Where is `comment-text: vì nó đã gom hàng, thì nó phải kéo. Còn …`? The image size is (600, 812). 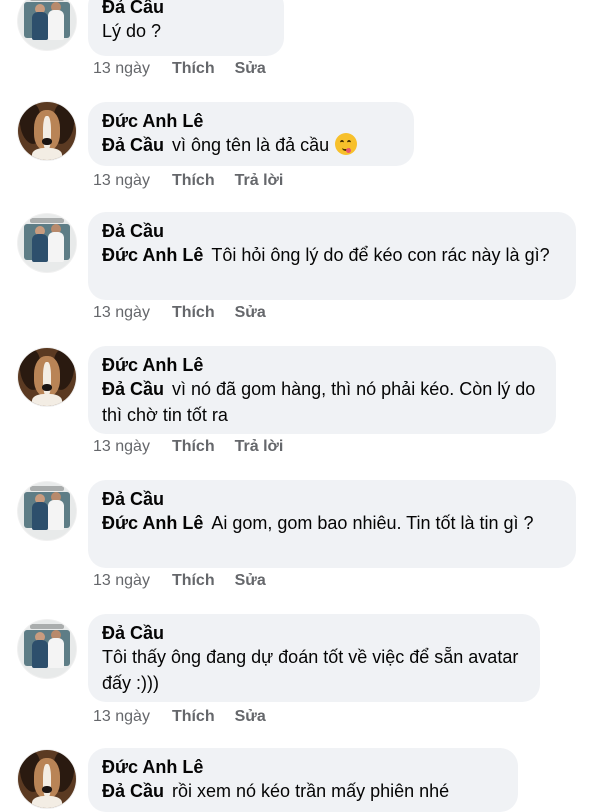 comment-text: vì nó đã gom hàng, thì nó phải kéo. Còn … is located at coordinates (319, 402).